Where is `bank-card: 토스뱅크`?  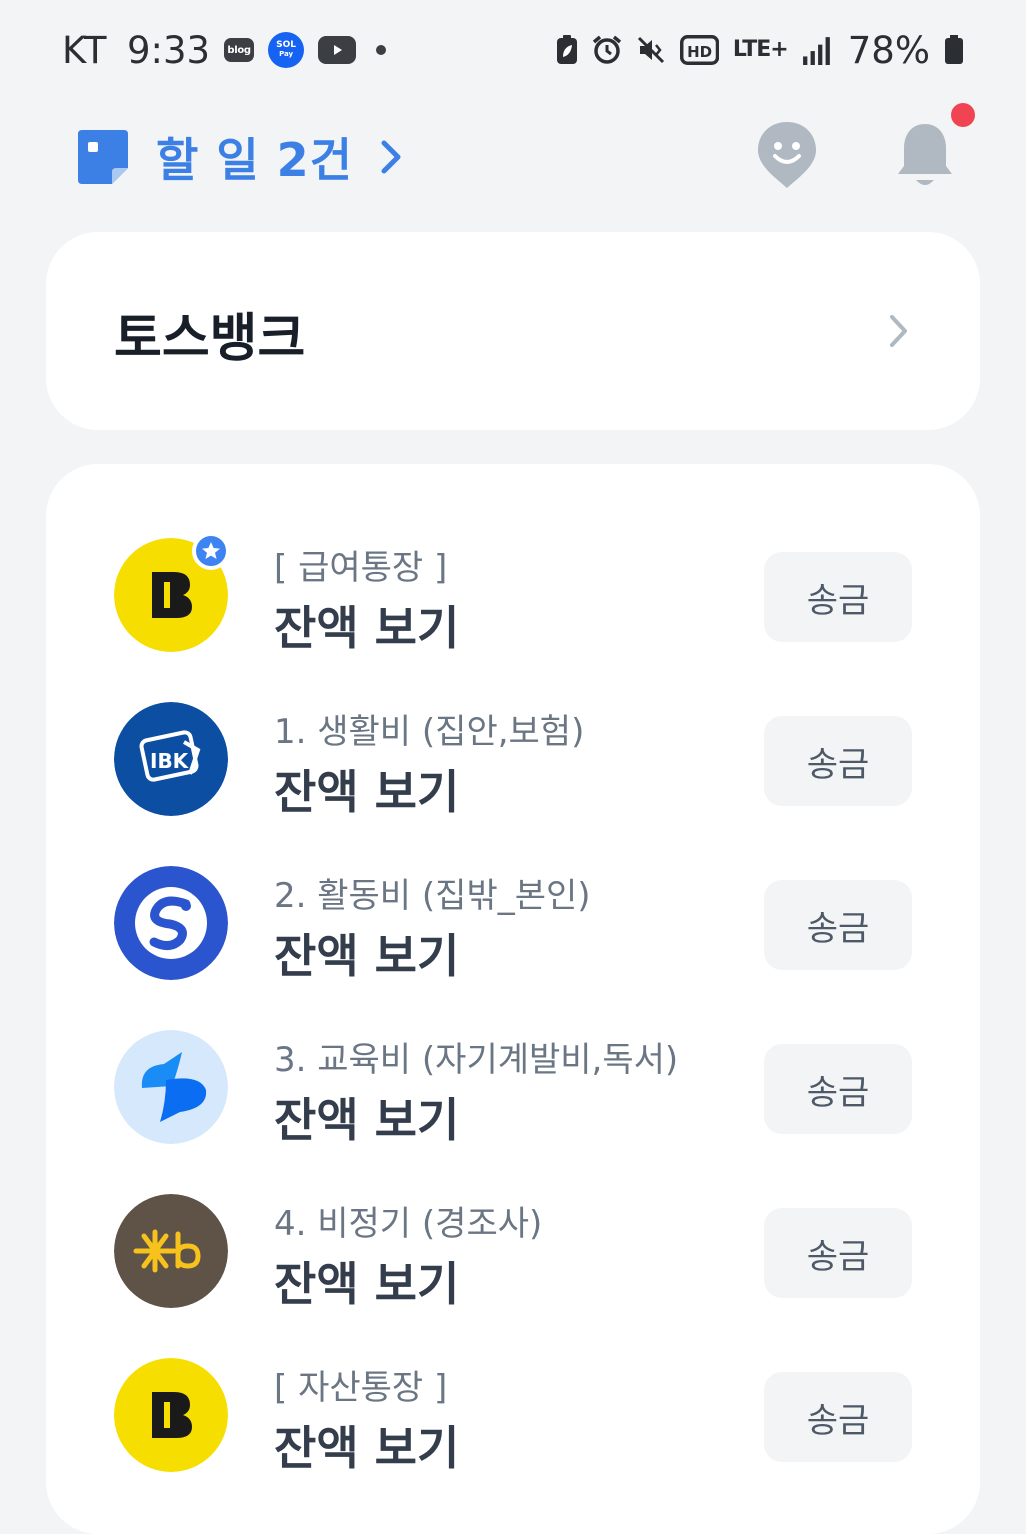
bank-card: 토스뱅크 is located at coordinates (513, 331).